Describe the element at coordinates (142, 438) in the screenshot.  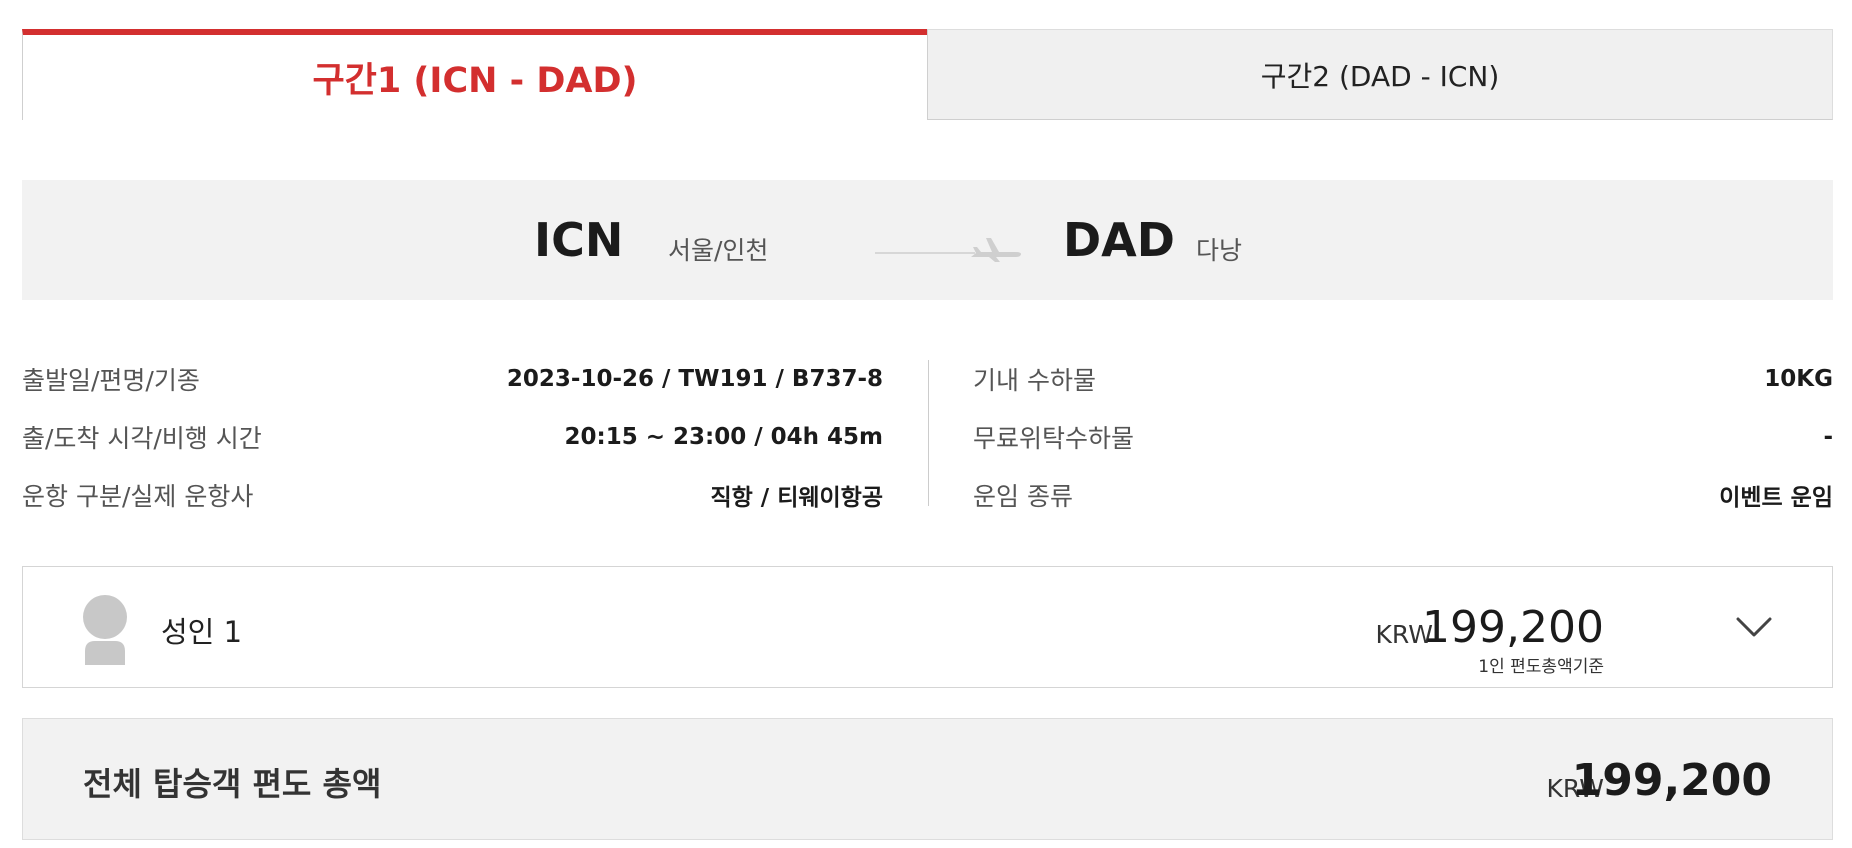
I see `detail-label: 출/도착 시각/비행 시간` at that location.